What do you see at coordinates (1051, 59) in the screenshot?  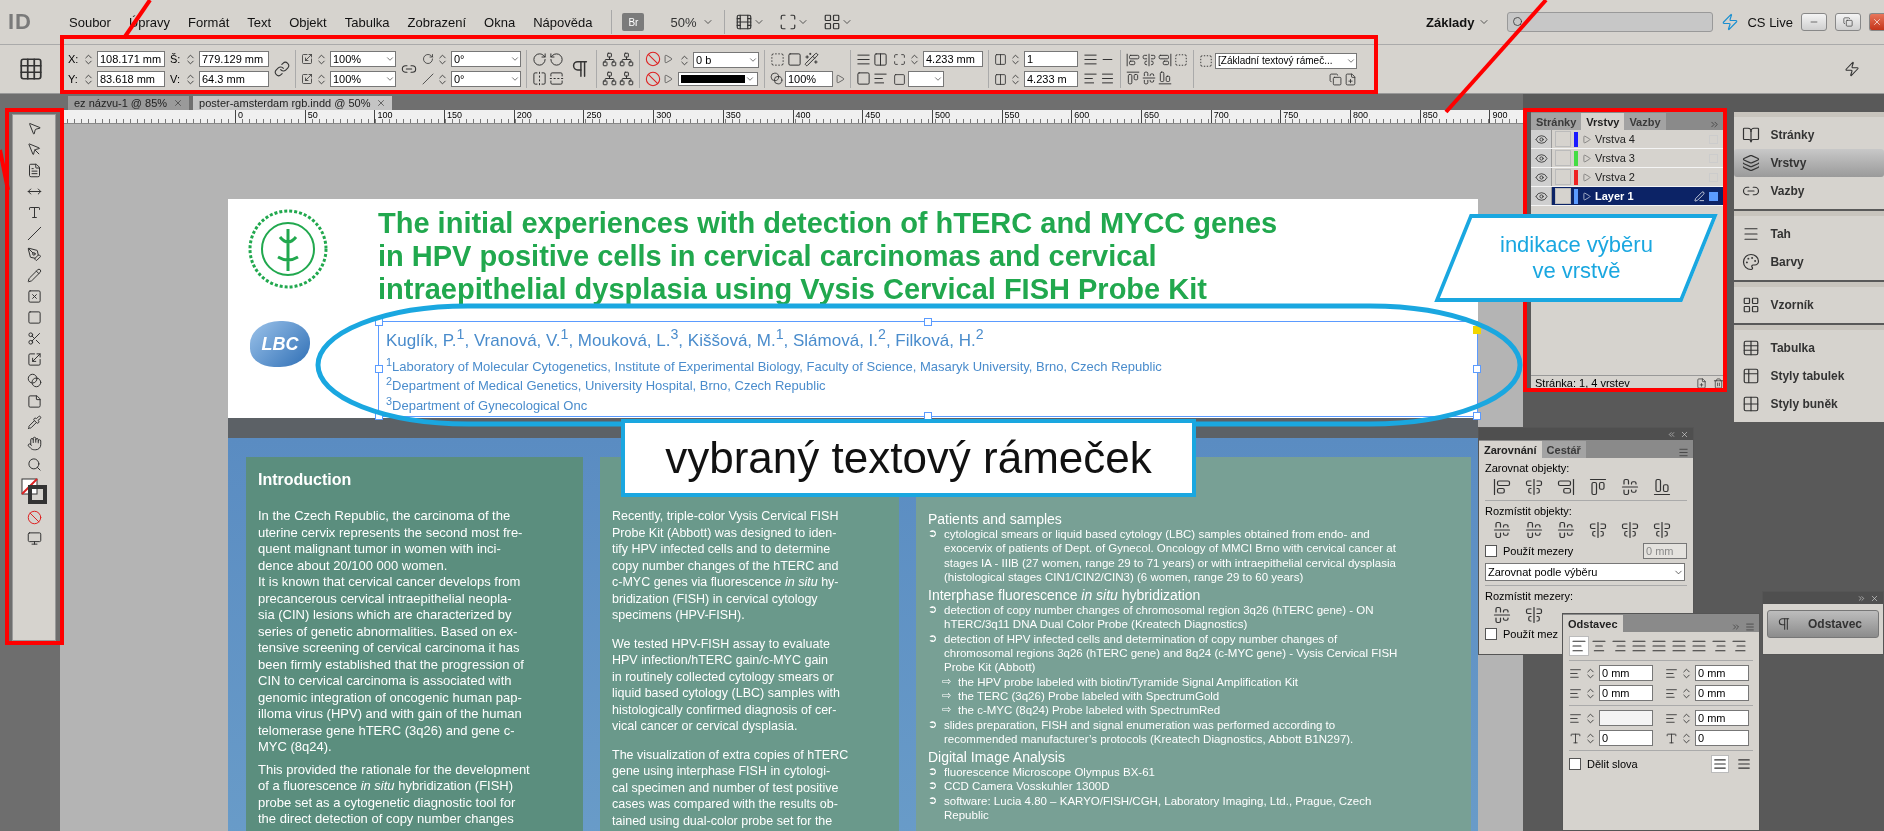 I see `columns-field: 1` at bounding box center [1051, 59].